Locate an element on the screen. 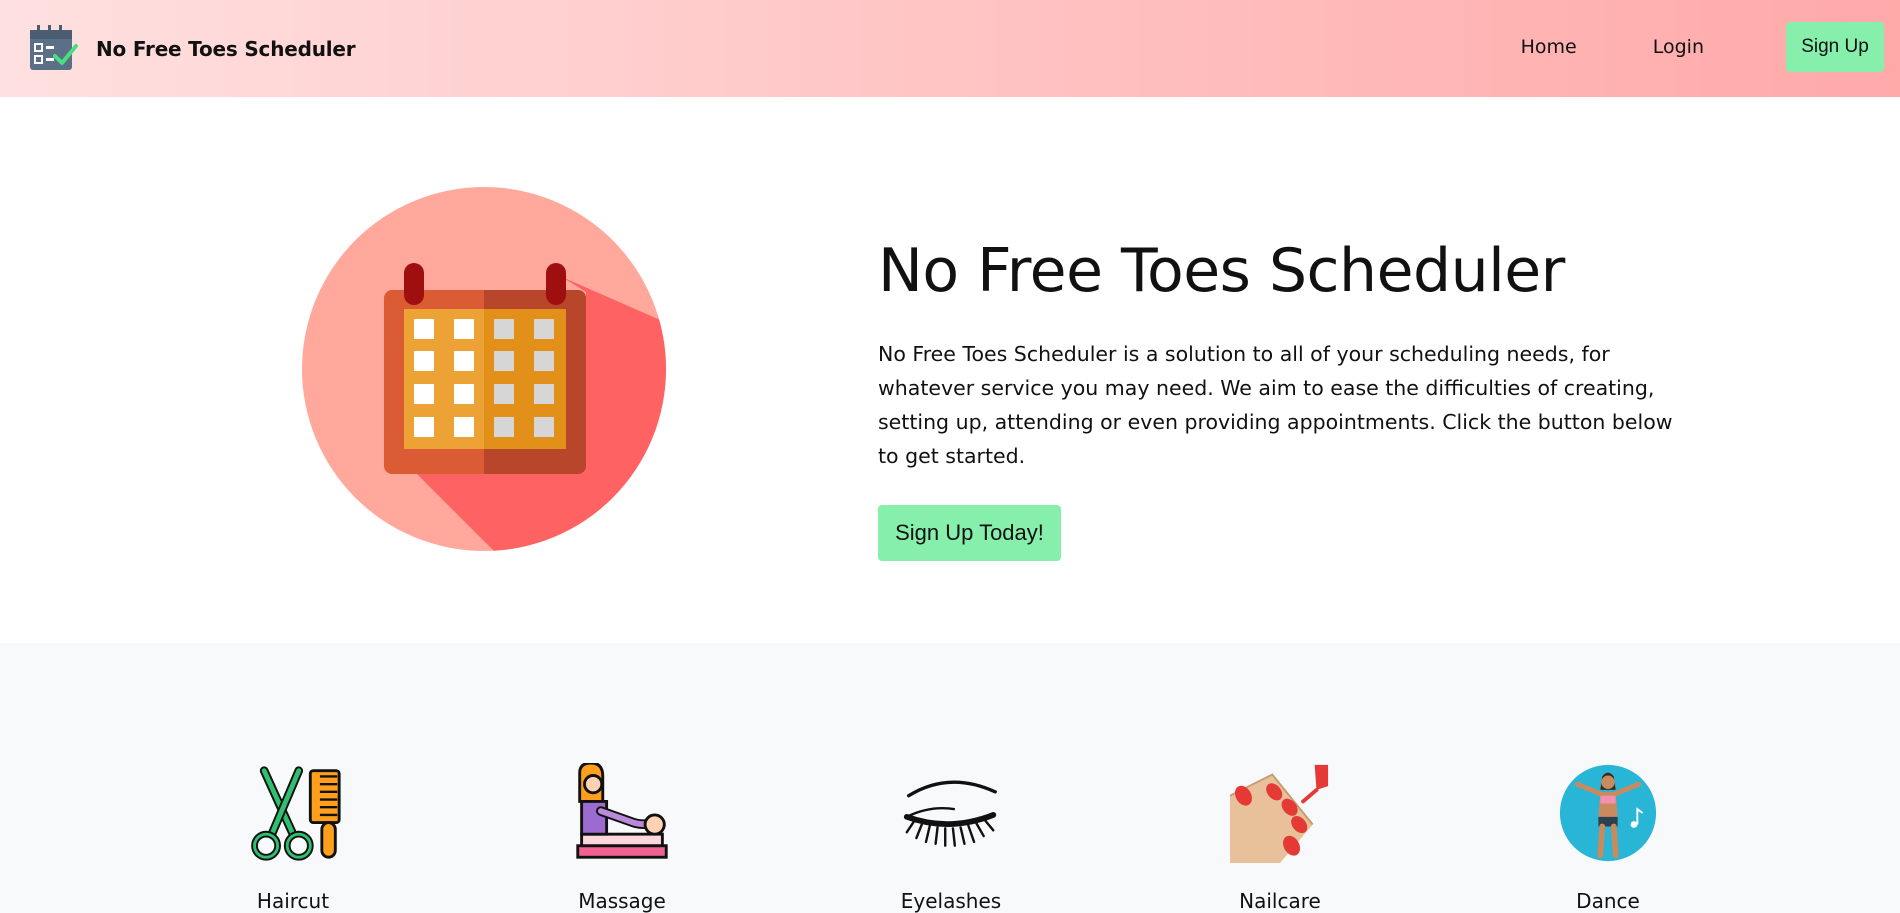  service-eyelashes: Eyelashes is located at coordinates (951, 838).